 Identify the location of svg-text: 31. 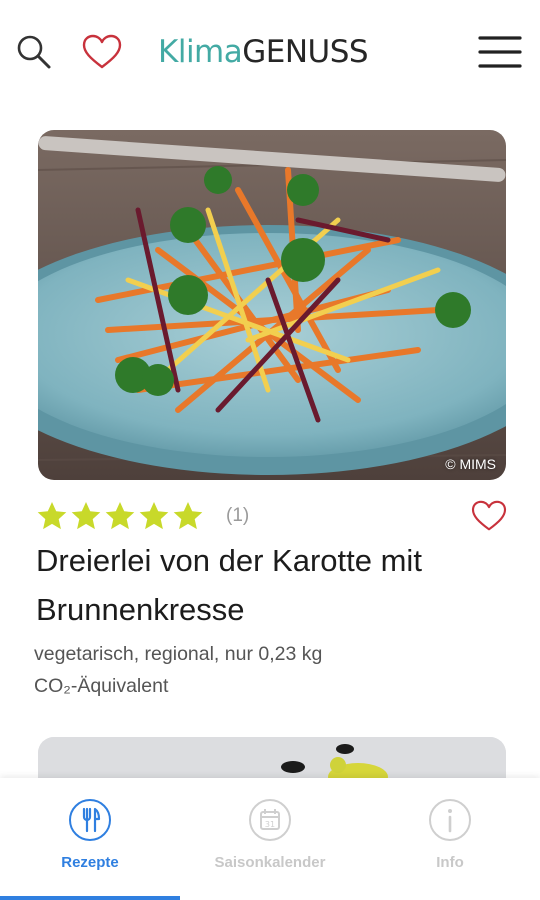
(270, 824).